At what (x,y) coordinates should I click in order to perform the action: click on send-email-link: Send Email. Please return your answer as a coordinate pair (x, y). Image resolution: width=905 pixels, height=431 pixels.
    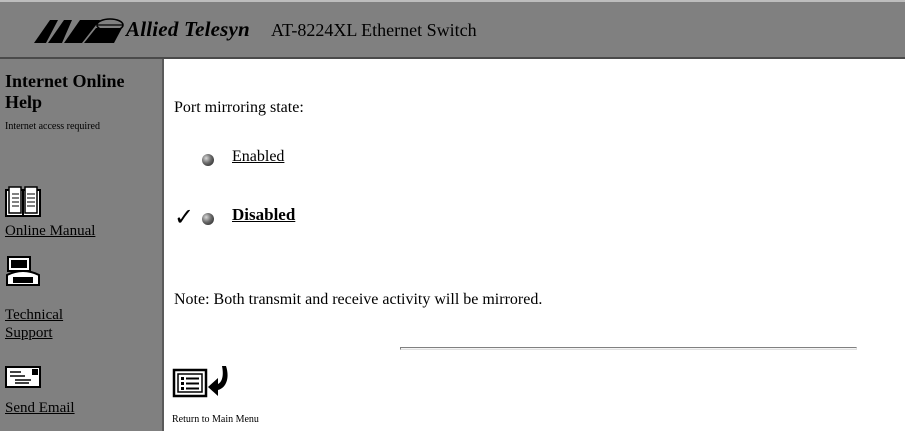
    Looking at the image, I should click on (40, 408).